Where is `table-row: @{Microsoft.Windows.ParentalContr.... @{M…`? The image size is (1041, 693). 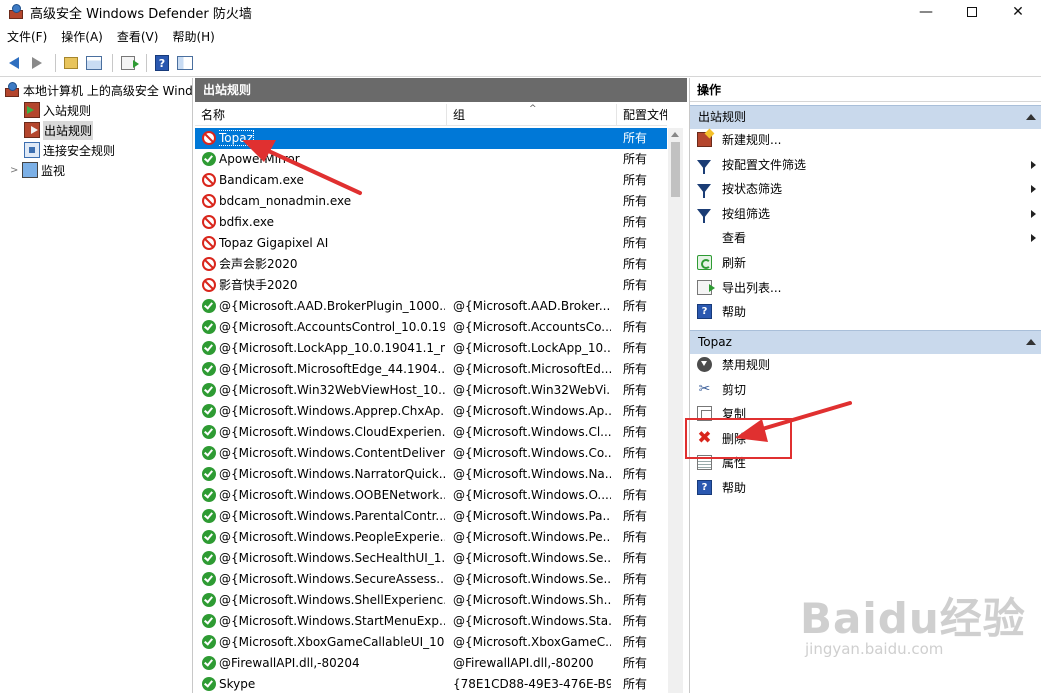 table-row: @{Microsoft.Windows.ParentalContr.... @{M… is located at coordinates (431, 516).